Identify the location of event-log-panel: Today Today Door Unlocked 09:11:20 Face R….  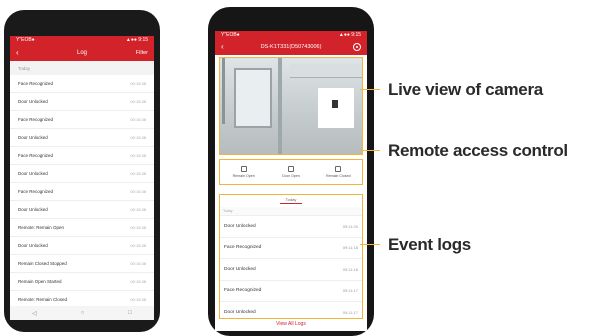
(291, 256).